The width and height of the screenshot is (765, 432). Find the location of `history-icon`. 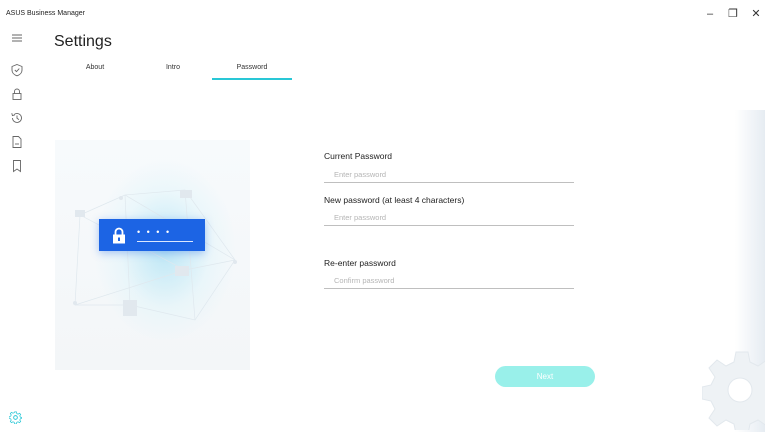

history-icon is located at coordinates (17, 118).